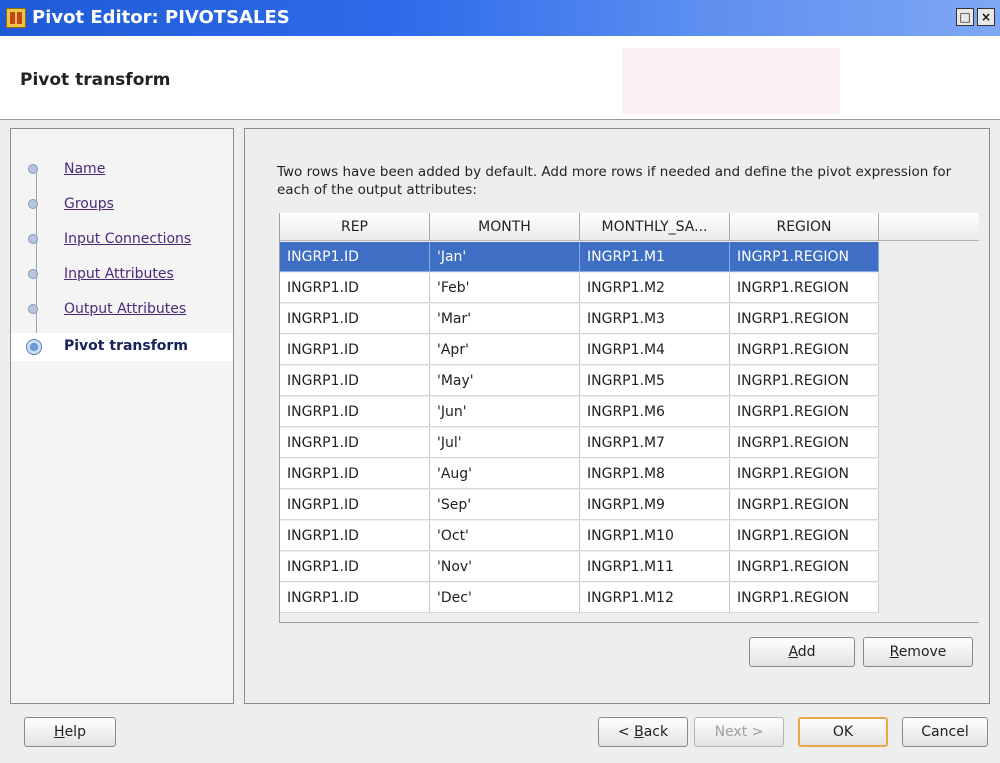 The width and height of the screenshot is (1000, 763). Describe the element at coordinates (806, 652) in the screenshot. I see `add-row-label-rest: dd` at that location.